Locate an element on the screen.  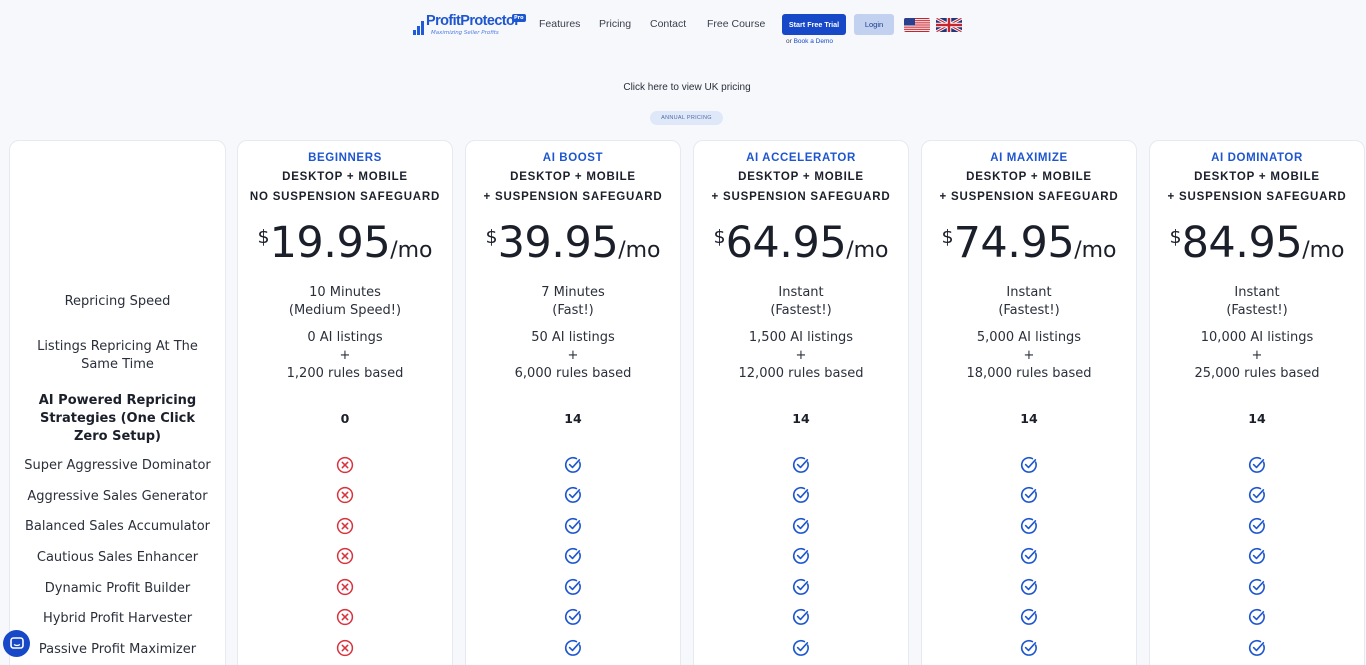
rules-listings: 12,000 rules based is located at coordinates (801, 373).